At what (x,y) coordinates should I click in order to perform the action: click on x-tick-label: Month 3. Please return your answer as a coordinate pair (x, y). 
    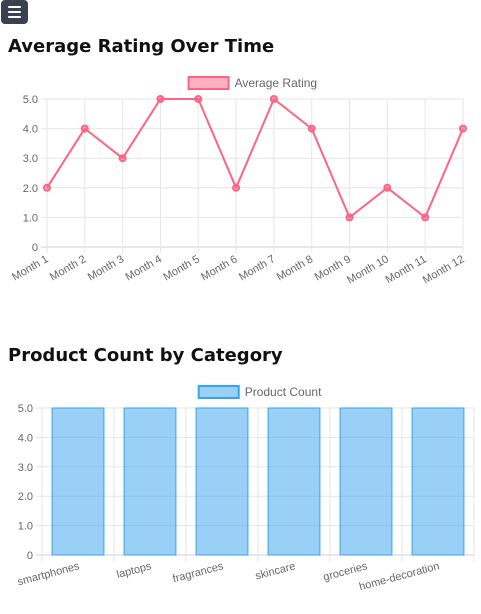
    Looking at the image, I should click on (106, 268).